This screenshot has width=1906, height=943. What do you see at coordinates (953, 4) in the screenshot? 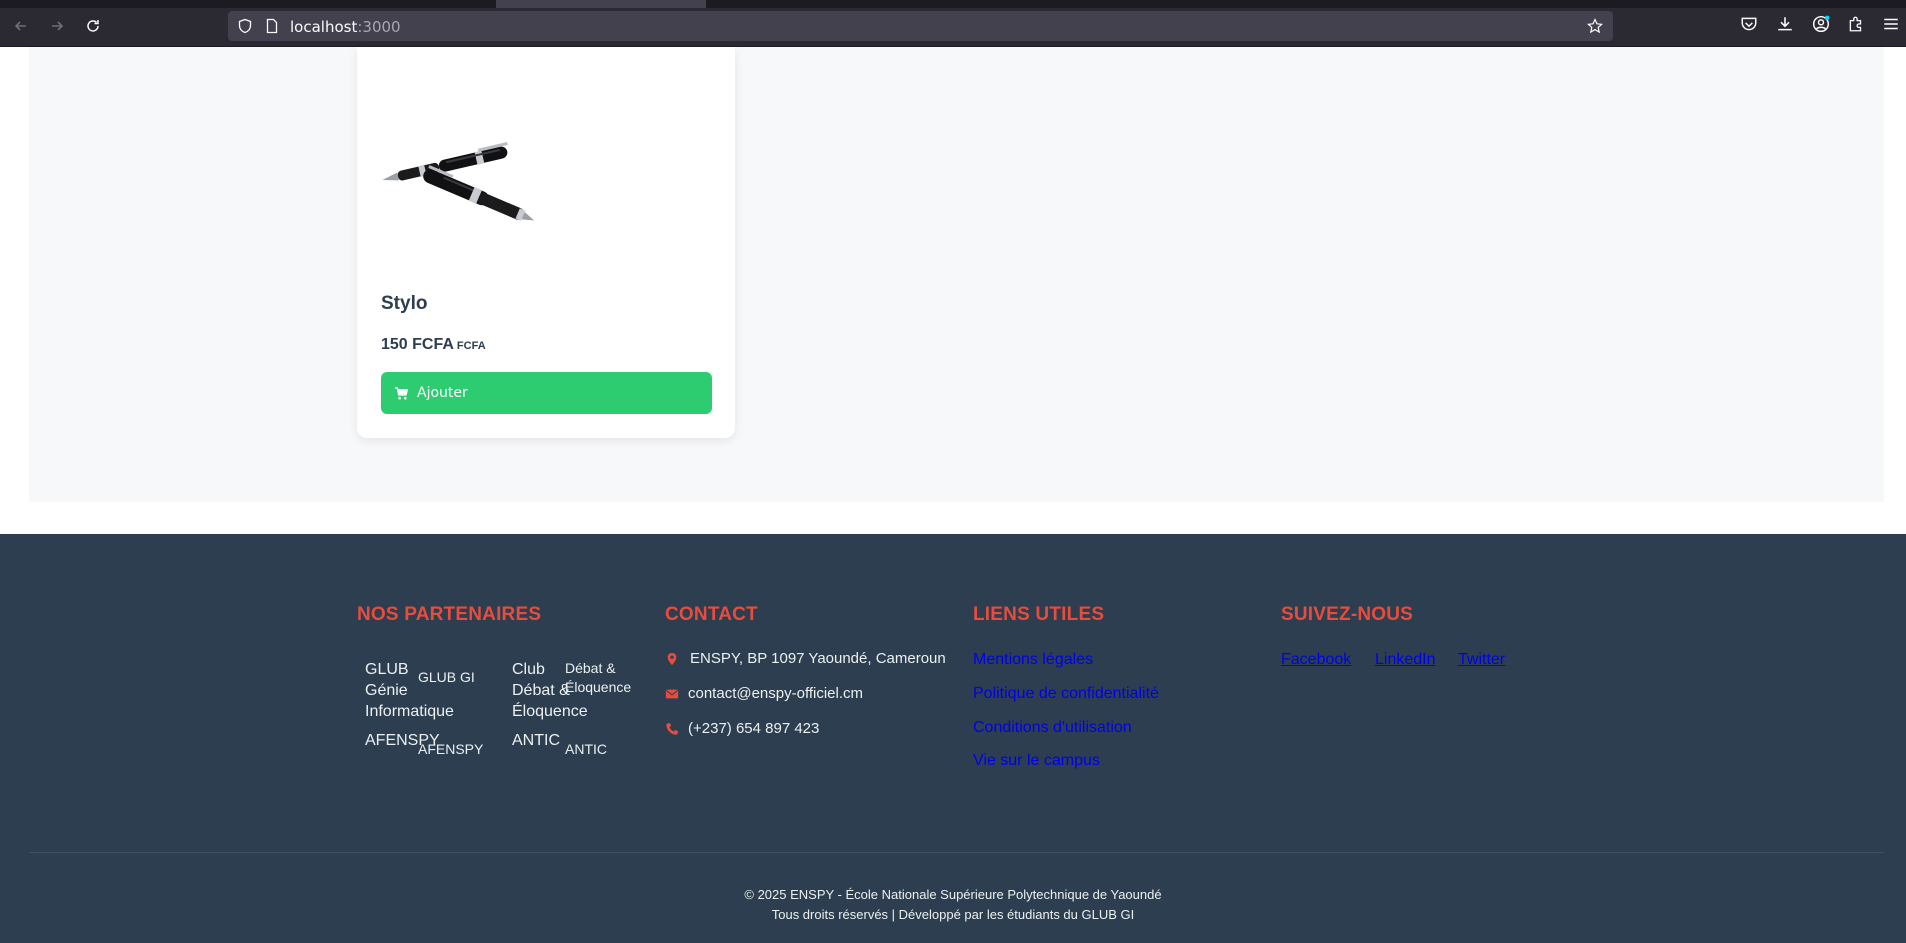
I see `tab-strip` at bounding box center [953, 4].